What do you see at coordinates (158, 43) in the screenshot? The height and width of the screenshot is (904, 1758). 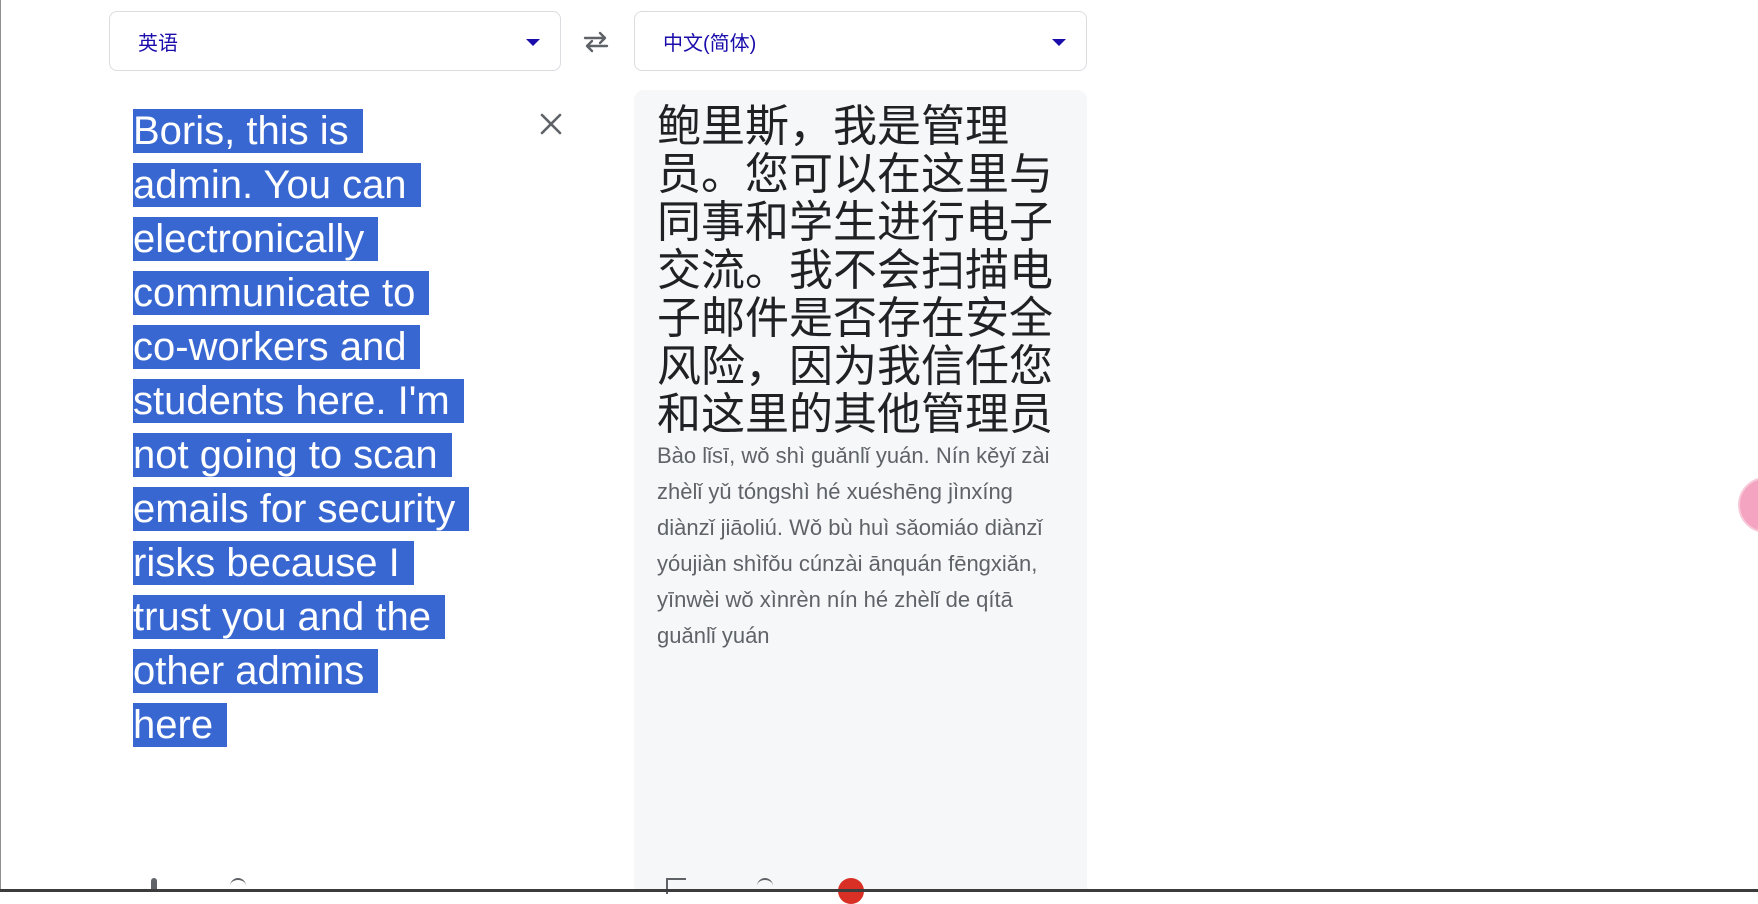 I see `source-language-label: 英语` at bounding box center [158, 43].